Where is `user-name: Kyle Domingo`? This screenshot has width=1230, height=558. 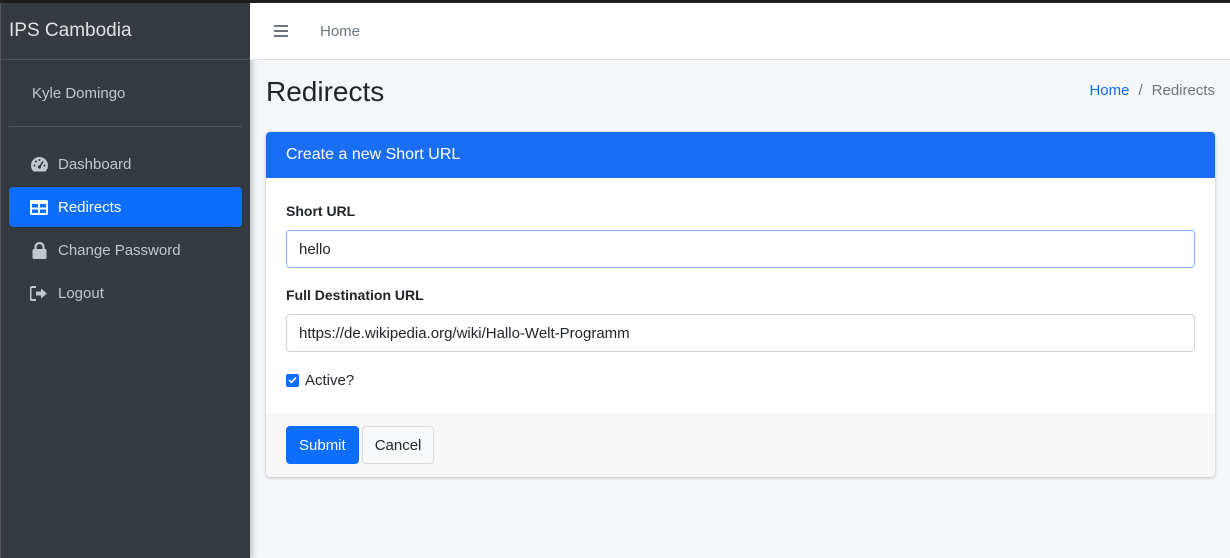 user-name: Kyle Domingo is located at coordinates (78, 93).